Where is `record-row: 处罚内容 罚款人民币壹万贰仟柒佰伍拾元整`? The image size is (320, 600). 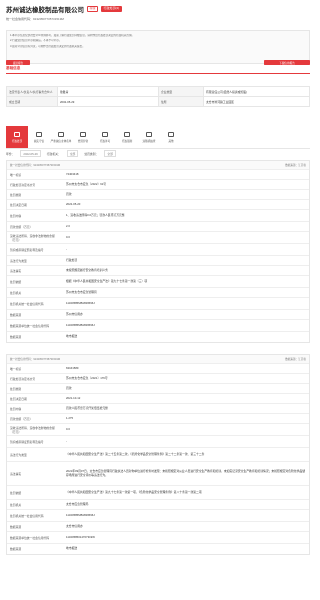
record-row: 处罚内容 罚款人民币壹万贰仟柒佰伍拾元整 is located at coordinates (158, 409).